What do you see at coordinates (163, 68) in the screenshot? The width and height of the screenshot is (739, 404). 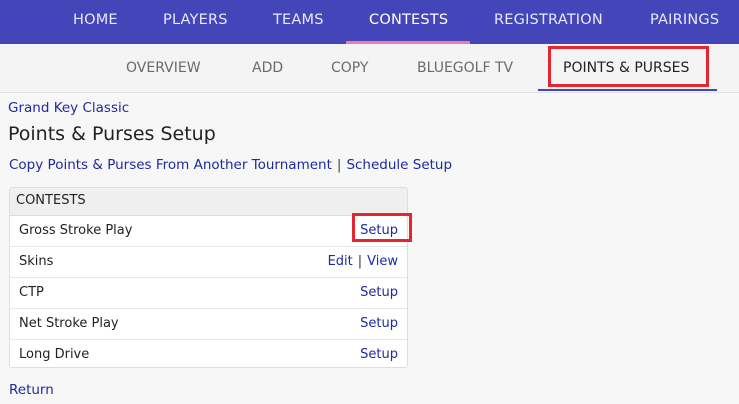 I see `subnav-overview: OVERVIEW` at bounding box center [163, 68].